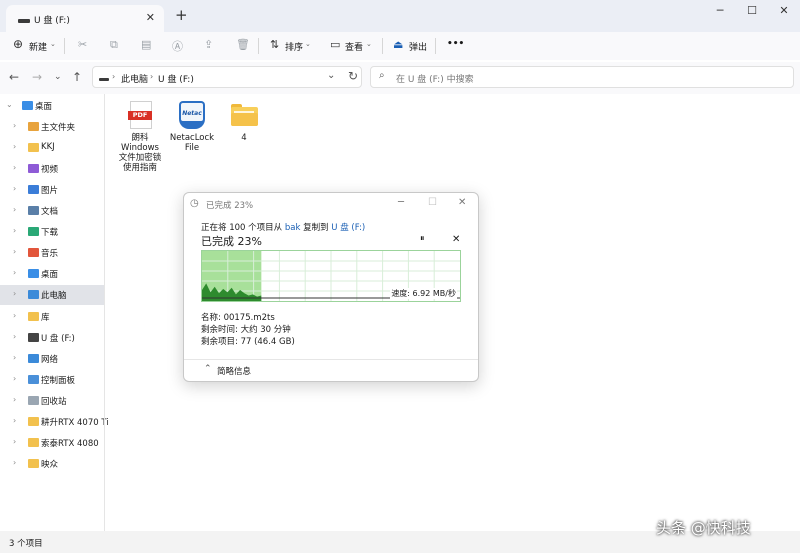  I want to click on sidebar-item: › 音乐, so click(52, 253).